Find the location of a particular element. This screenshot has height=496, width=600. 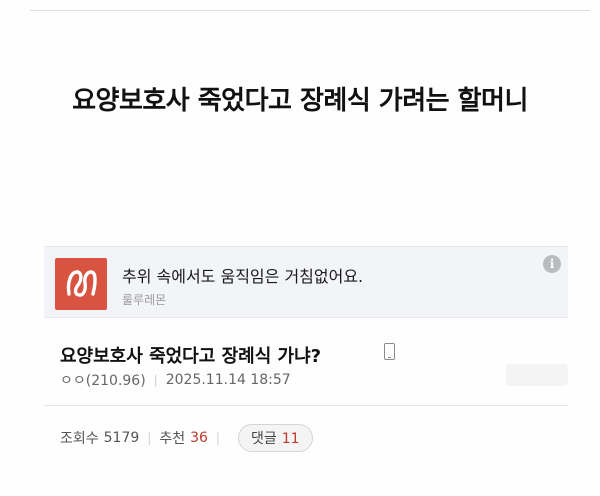

recommend-count: 36 is located at coordinates (199, 438).